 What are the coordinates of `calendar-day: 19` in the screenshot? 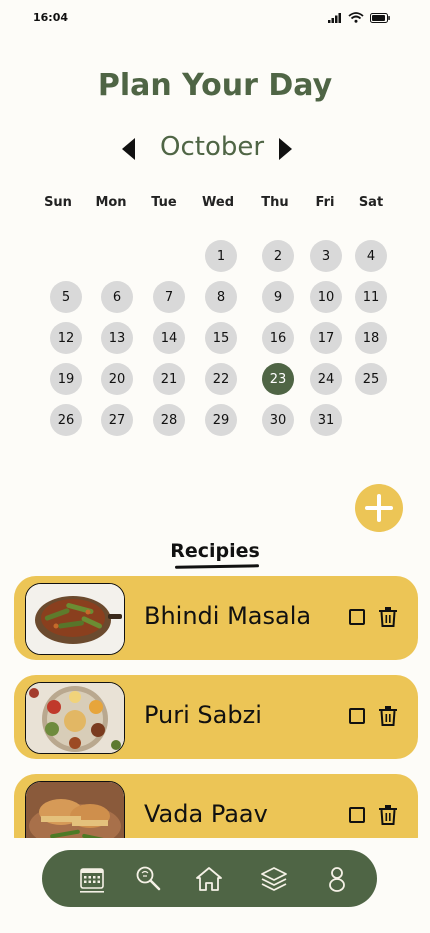 It's located at (66, 379).